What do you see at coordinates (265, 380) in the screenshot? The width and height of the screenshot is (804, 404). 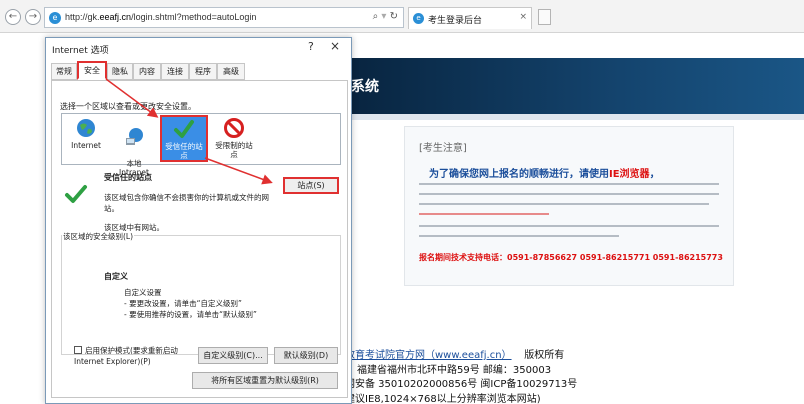 I see `reset-all-zones-button: 将所有区域重置为默认级别(R)` at bounding box center [265, 380].